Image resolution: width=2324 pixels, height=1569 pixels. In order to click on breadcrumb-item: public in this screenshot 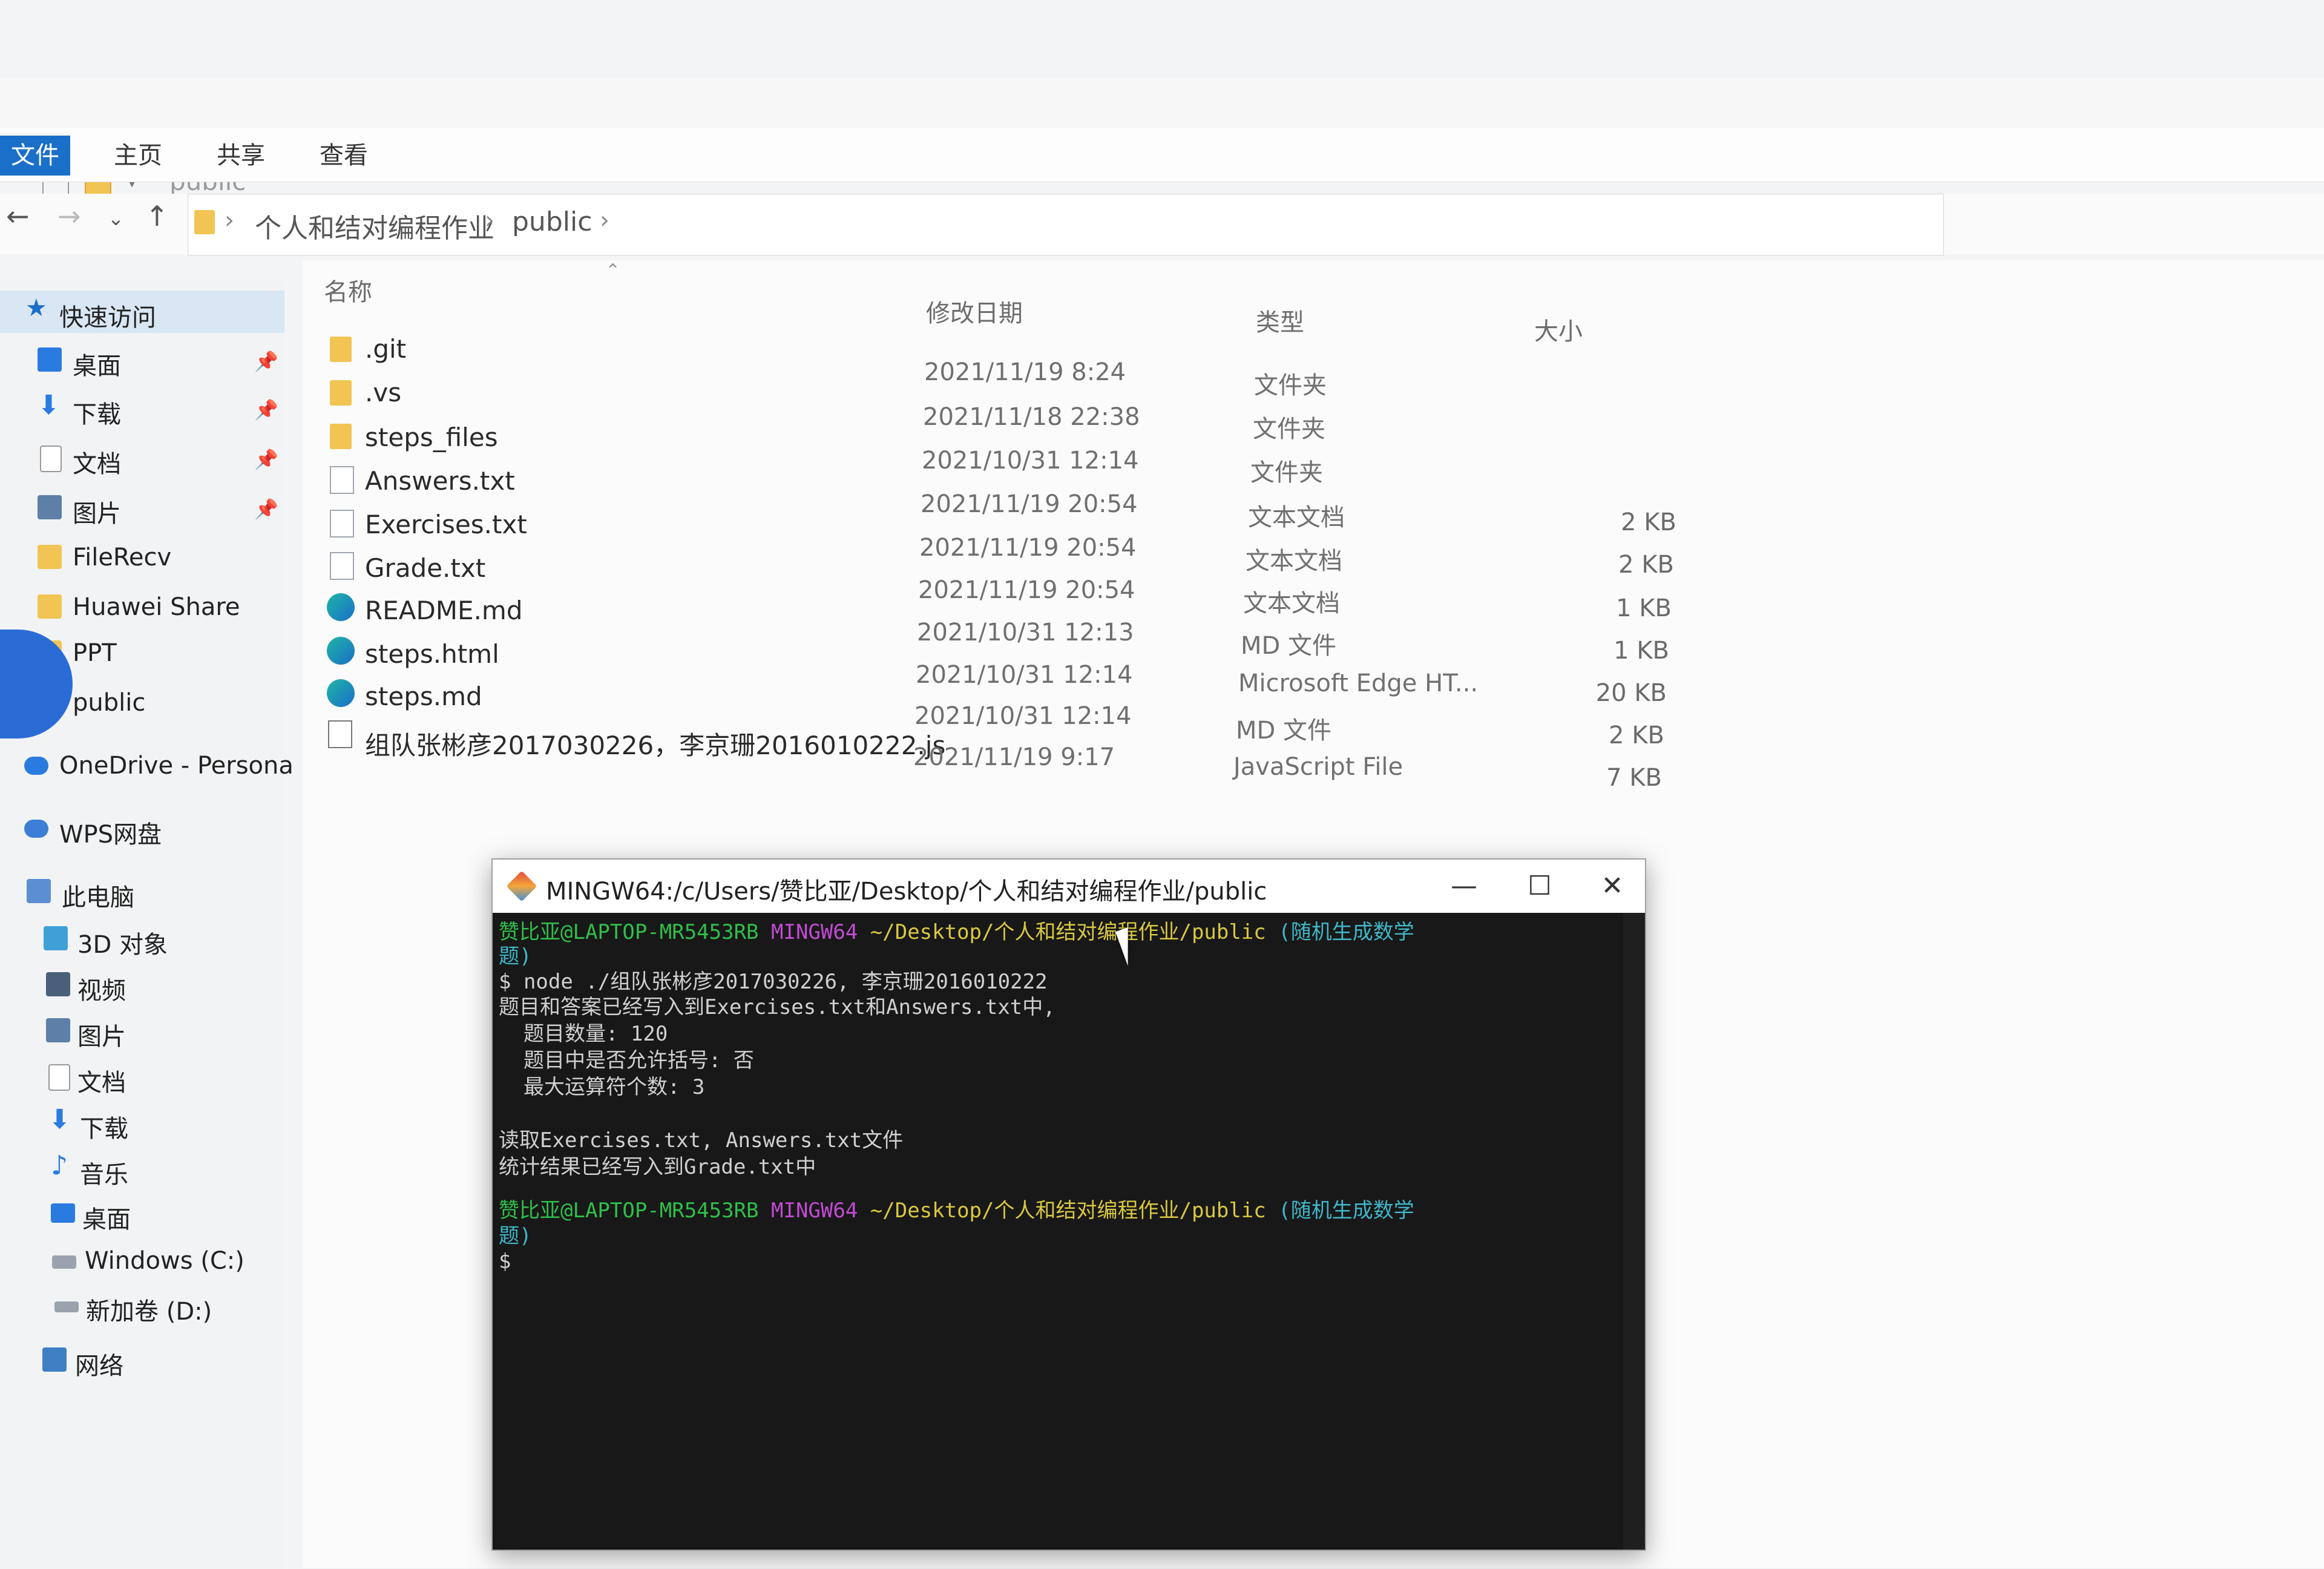, I will do `click(552, 221)`.